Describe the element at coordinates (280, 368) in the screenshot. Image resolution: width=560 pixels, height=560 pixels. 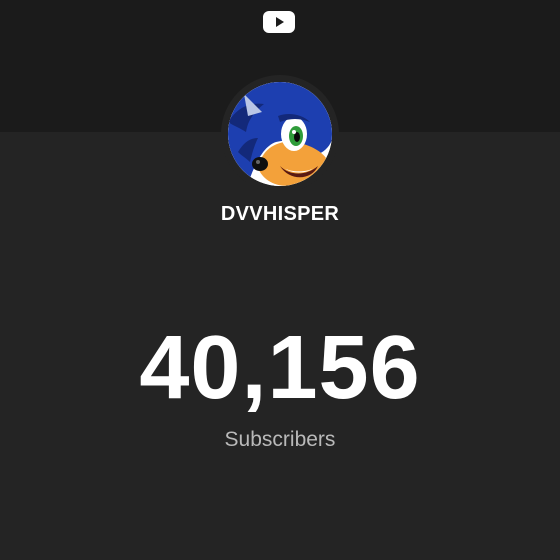
I see `subscriber-count: 40,156` at that location.